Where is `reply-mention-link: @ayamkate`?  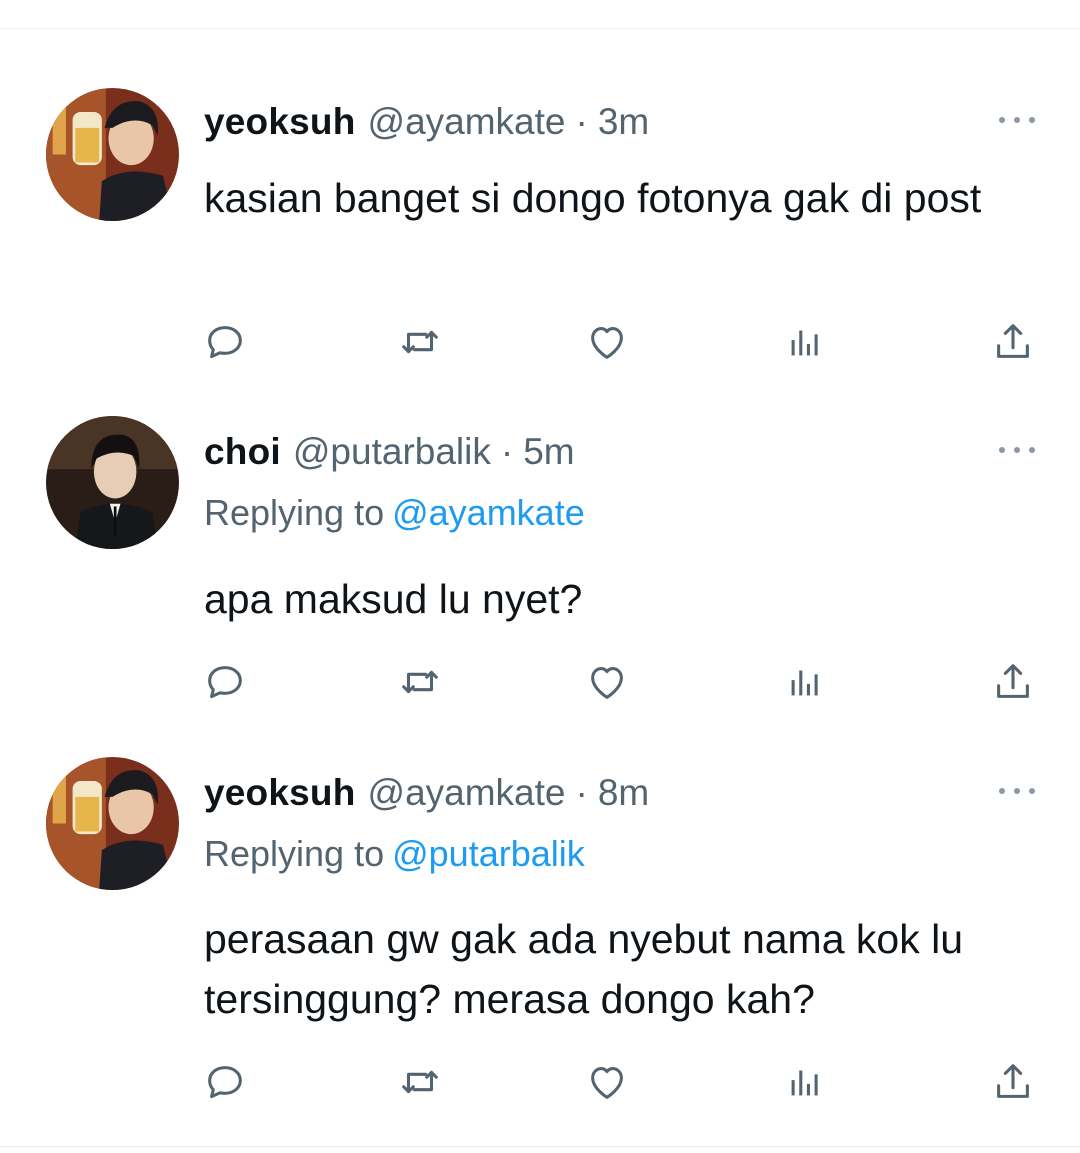 reply-mention-link: @ayamkate is located at coordinates (488, 512).